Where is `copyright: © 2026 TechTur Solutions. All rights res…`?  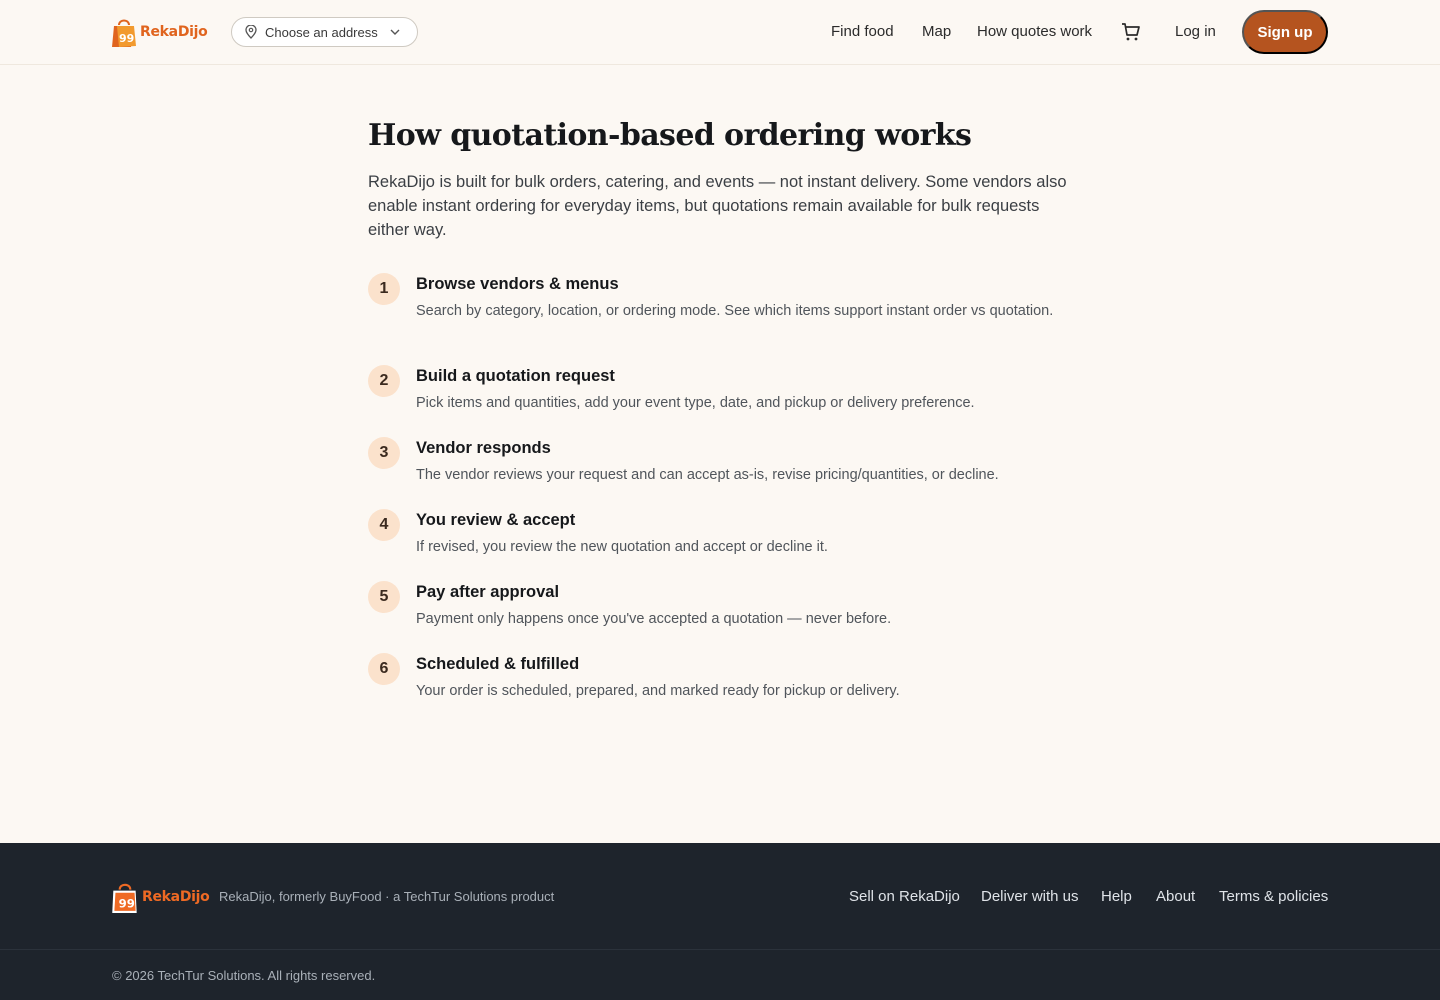
copyright: © 2026 TechTur Solutions. All rights res… is located at coordinates (244, 975).